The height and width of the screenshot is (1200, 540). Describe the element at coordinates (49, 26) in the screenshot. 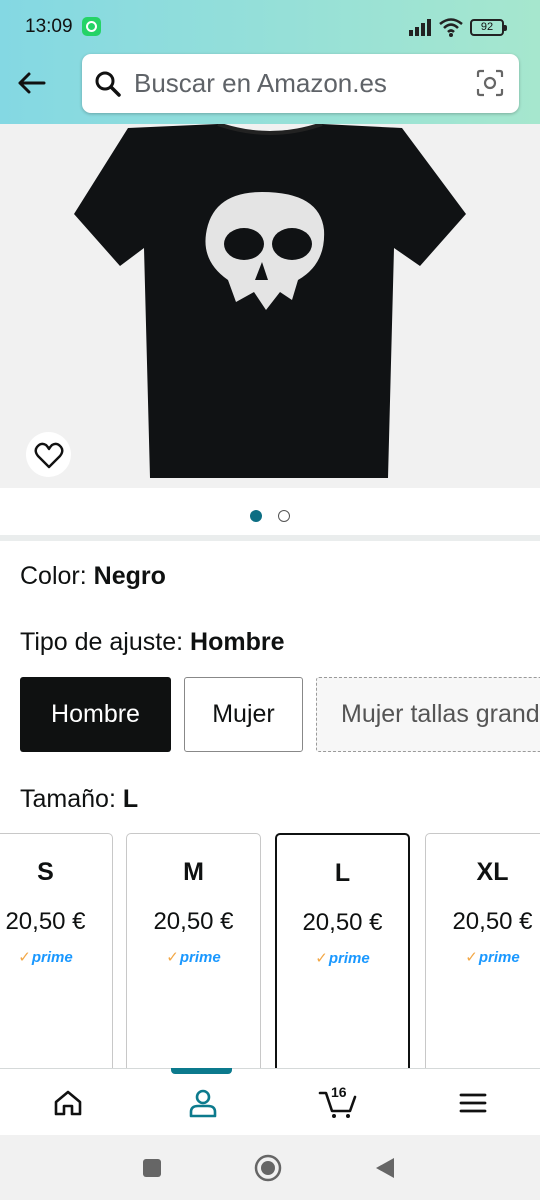

I see `status-time: 13:09` at that location.